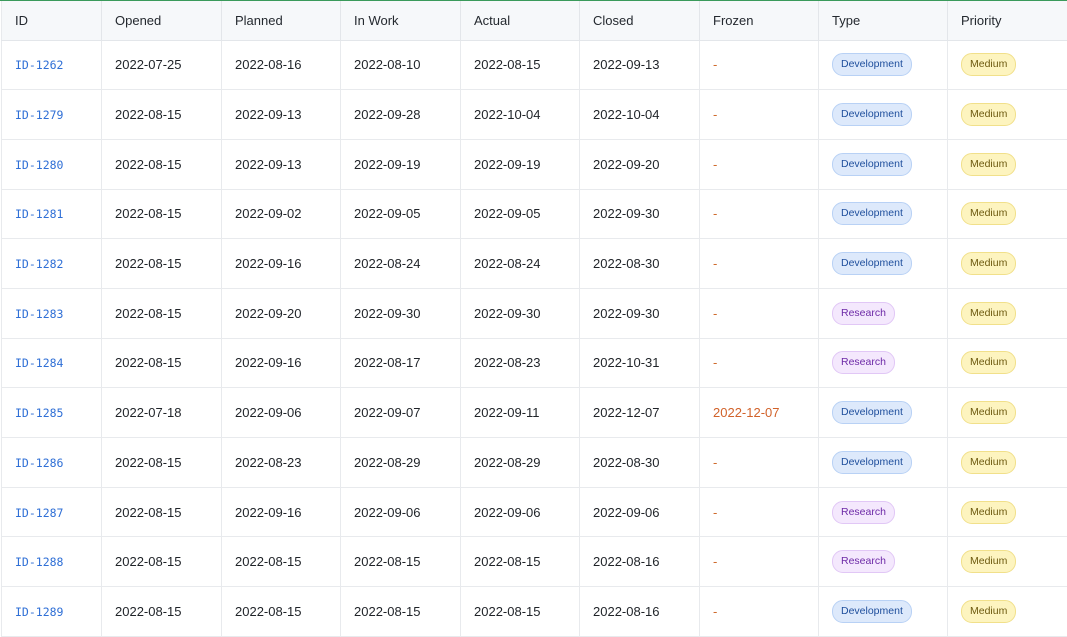 This screenshot has width=1067, height=637. I want to click on issue-id-link: ID-1285, so click(39, 413).